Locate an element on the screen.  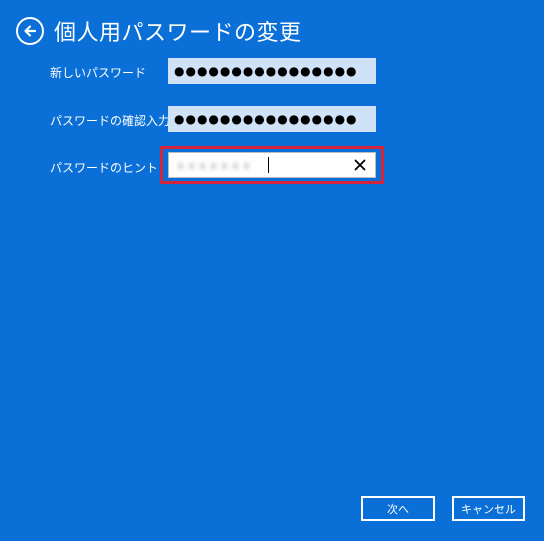
new-password-field: ●●●●●●●●●●●●●●●● is located at coordinates (272, 71).